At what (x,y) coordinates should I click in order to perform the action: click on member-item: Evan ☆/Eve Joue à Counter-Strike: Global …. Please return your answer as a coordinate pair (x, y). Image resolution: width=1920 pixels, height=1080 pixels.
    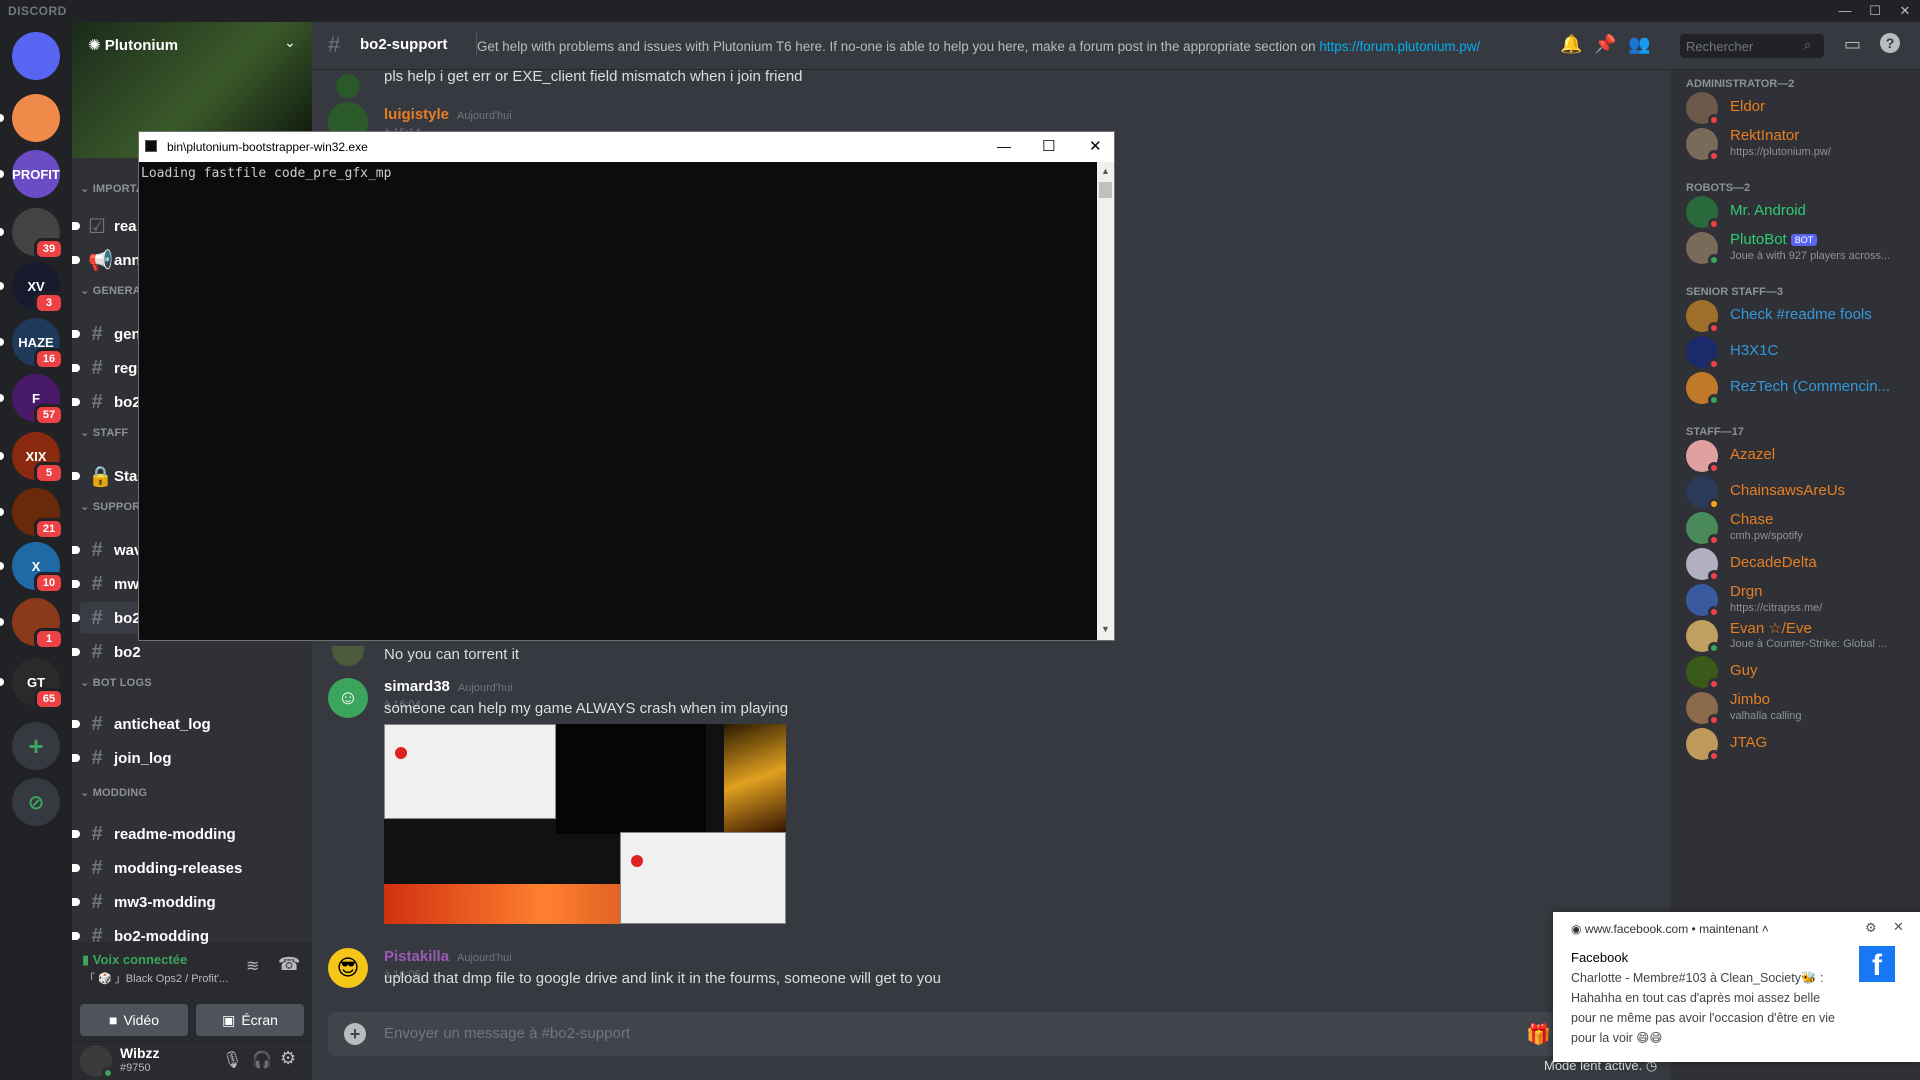
    Looking at the image, I should click on (1801, 636).